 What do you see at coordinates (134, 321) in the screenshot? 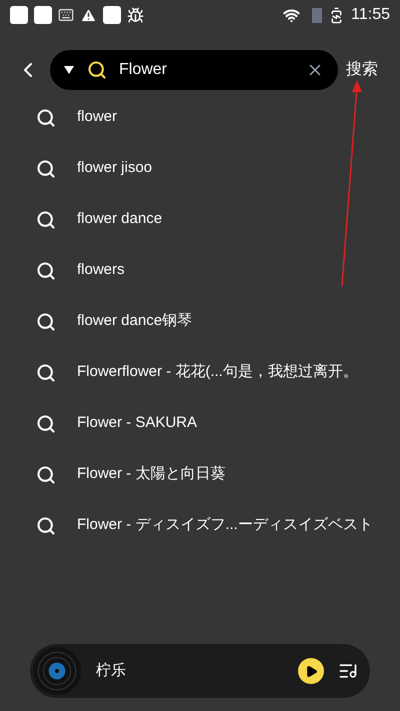
I see `suggestion-item: flower dance钢琴` at bounding box center [134, 321].